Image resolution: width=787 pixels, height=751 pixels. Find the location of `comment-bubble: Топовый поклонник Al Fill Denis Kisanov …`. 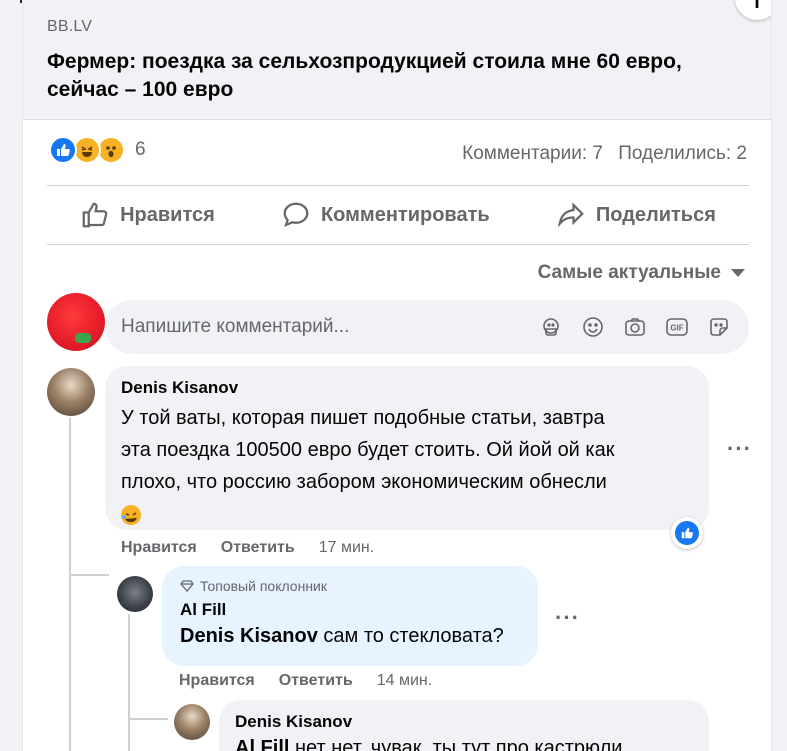

comment-bubble: Топовый поклонник Al Fill Denis Kisanov … is located at coordinates (350, 616).